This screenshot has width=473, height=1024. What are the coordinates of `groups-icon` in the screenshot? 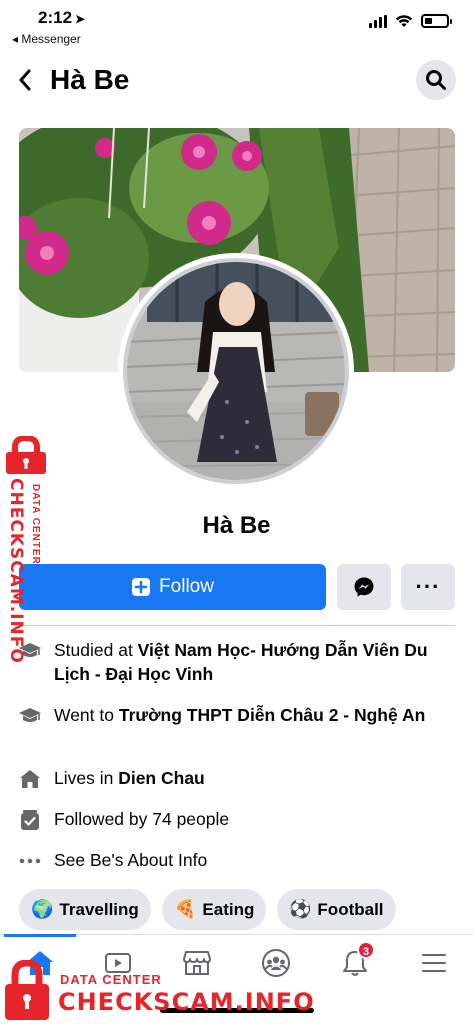 It's located at (276, 963).